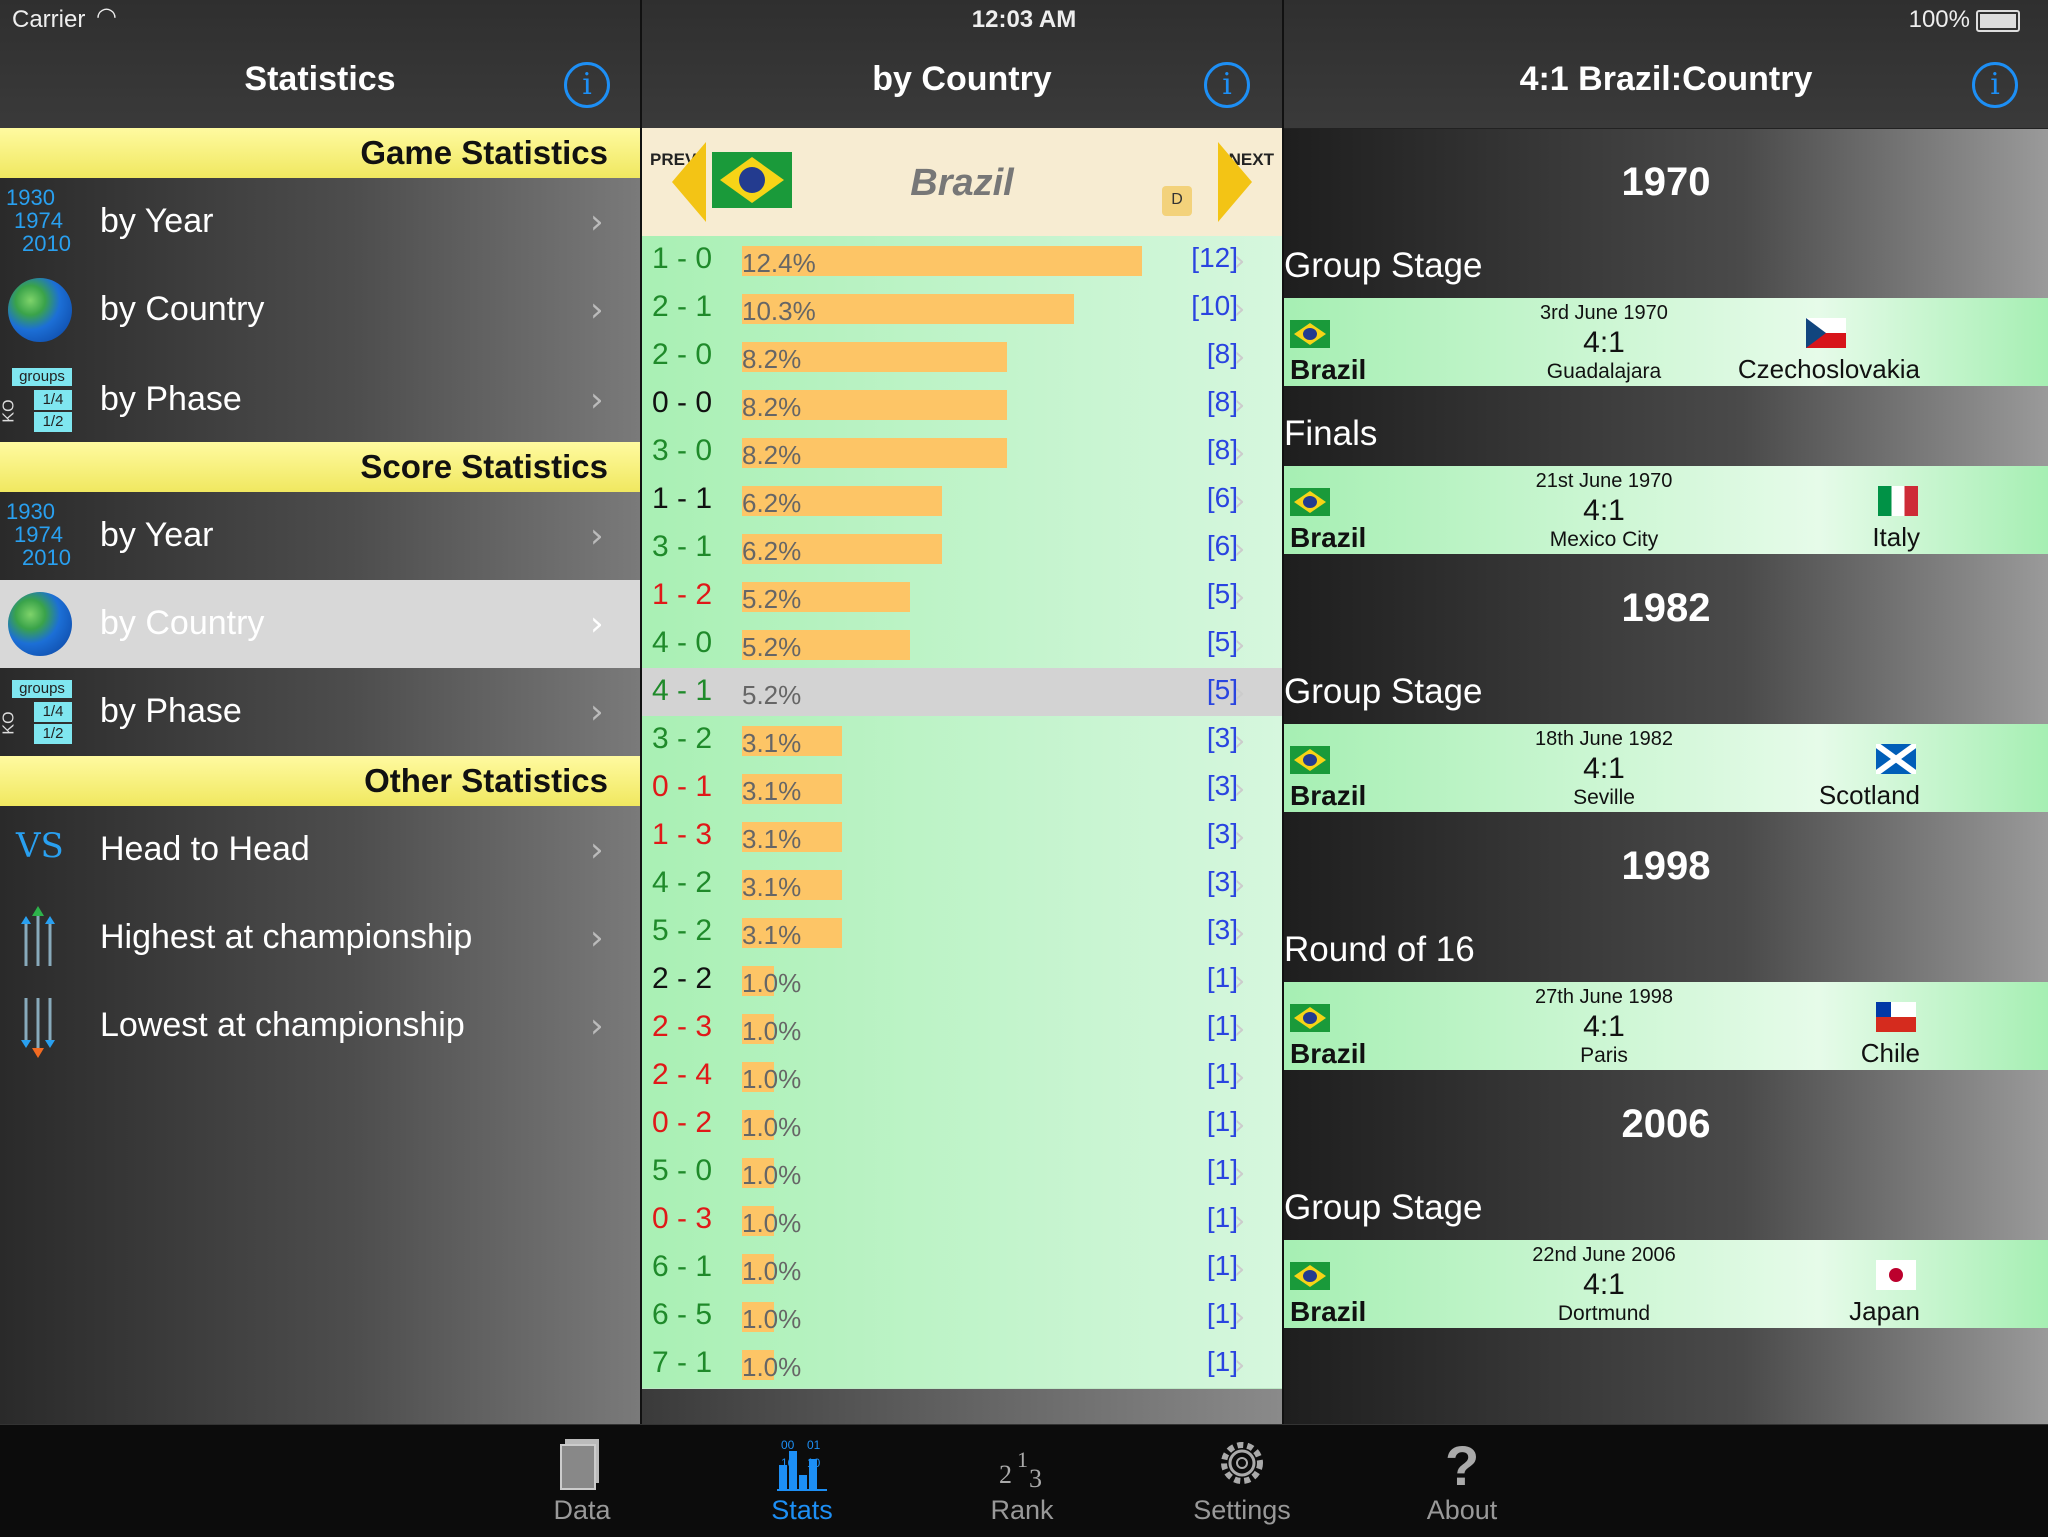 The width and height of the screenshot is (2048, 1537). I want to click on menu-item-highest-at-championship: Highest at championship ›, so click(320, 938).